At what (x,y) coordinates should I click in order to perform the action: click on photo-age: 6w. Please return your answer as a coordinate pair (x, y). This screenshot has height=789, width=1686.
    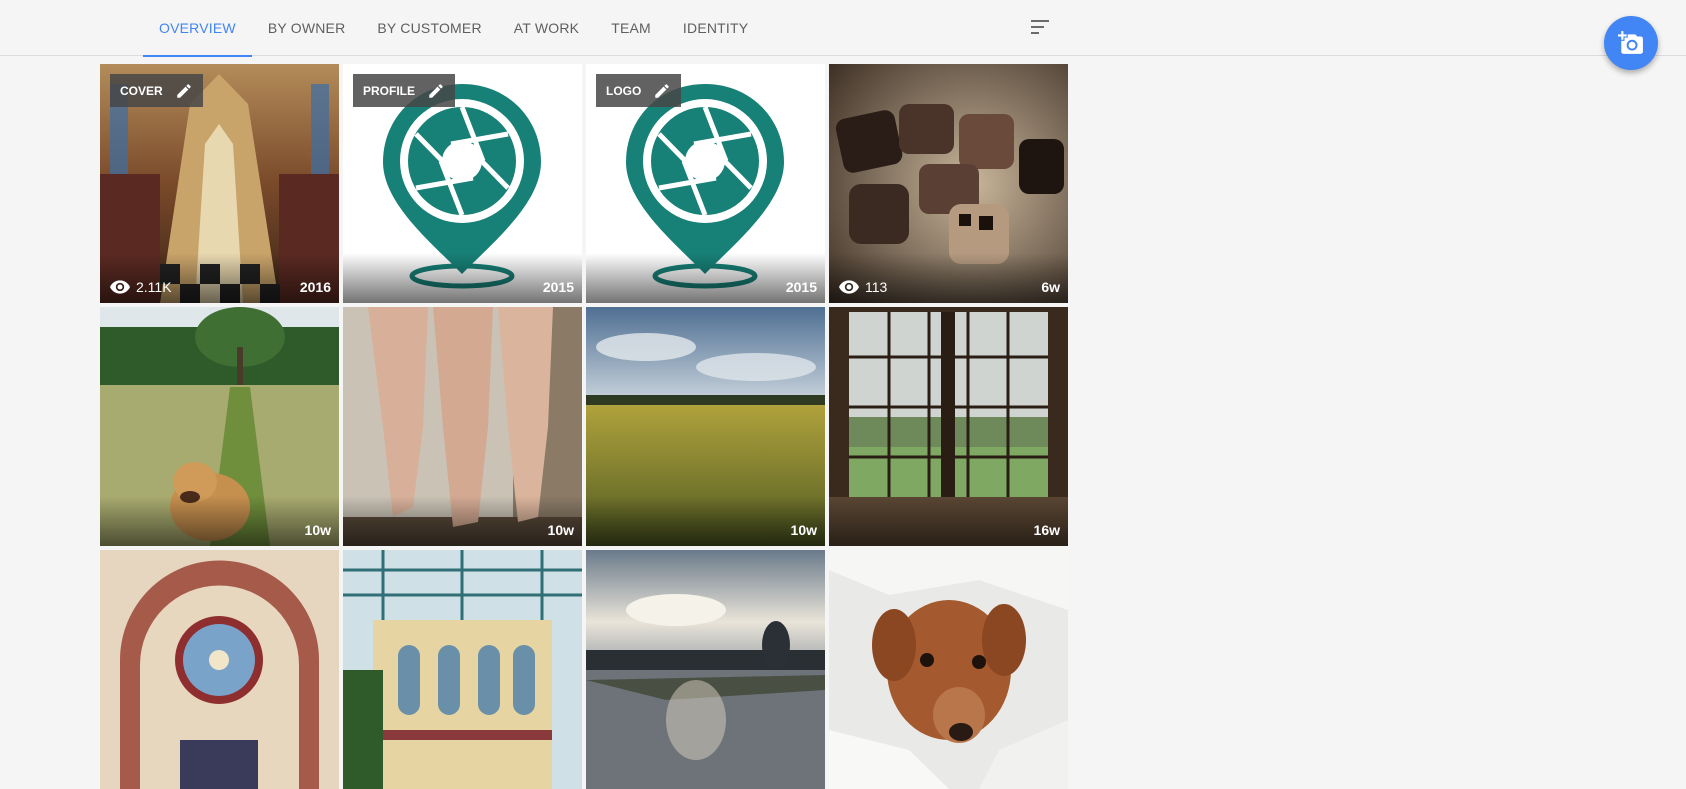
    Looking at the image, I should click on (1050, 287).